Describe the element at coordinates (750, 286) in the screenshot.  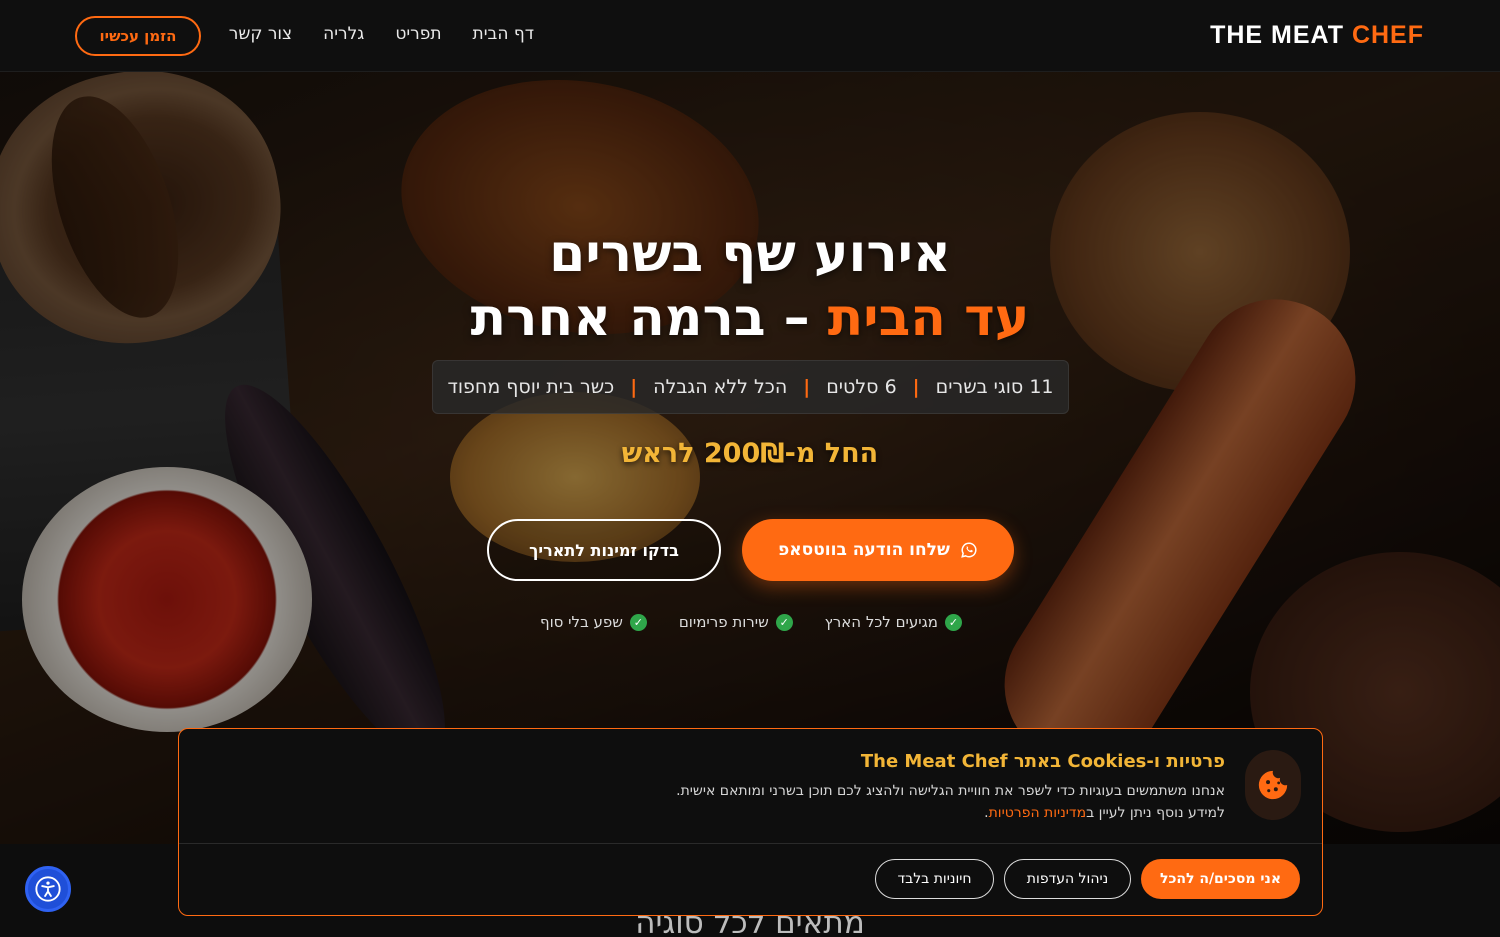
I see `hero-title: אירוע שף בשרים עד הבית – ברמה אחרת` at that location.